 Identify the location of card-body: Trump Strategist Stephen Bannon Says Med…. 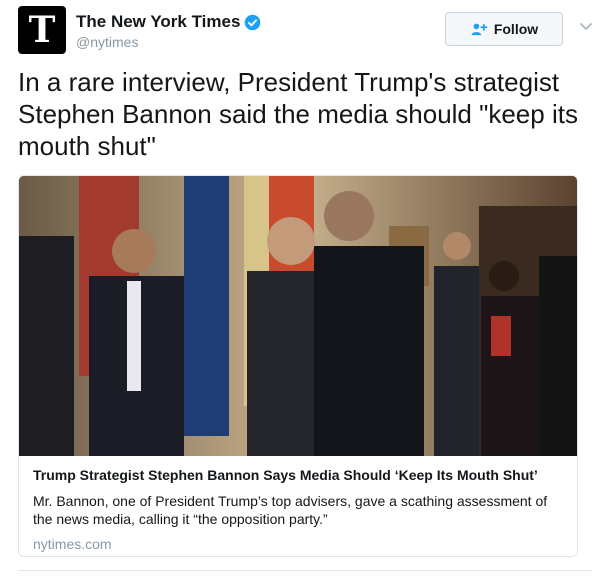
(298, 509).